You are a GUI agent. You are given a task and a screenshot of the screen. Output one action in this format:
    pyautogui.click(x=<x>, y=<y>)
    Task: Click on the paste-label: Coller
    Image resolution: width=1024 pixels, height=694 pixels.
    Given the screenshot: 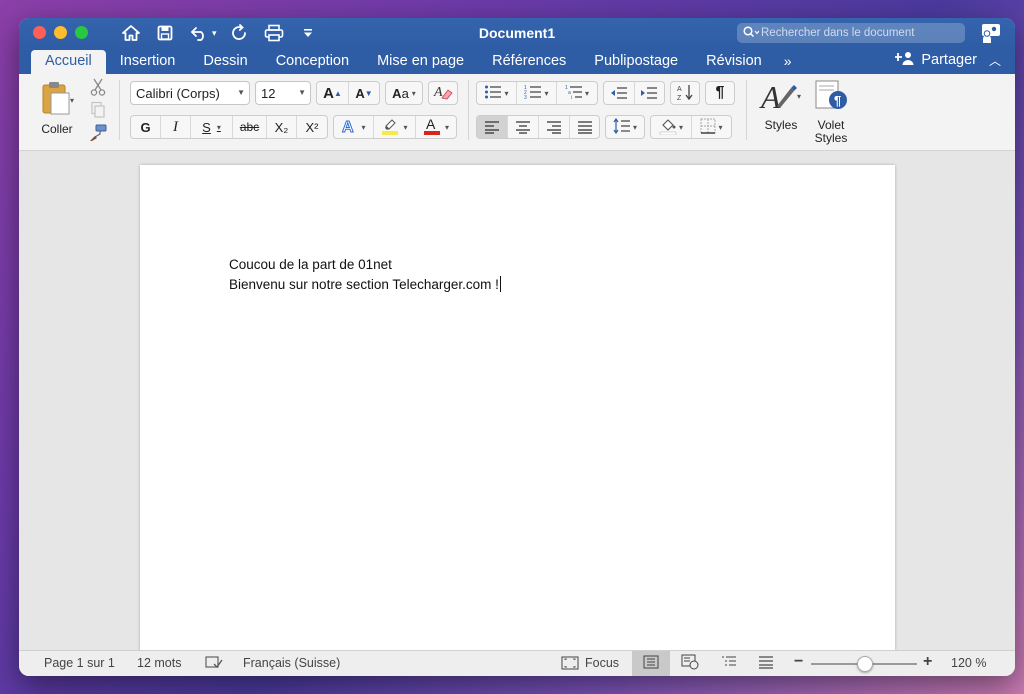 What is the action you would take?
    pyautogui.click(x=57, y=129)
    